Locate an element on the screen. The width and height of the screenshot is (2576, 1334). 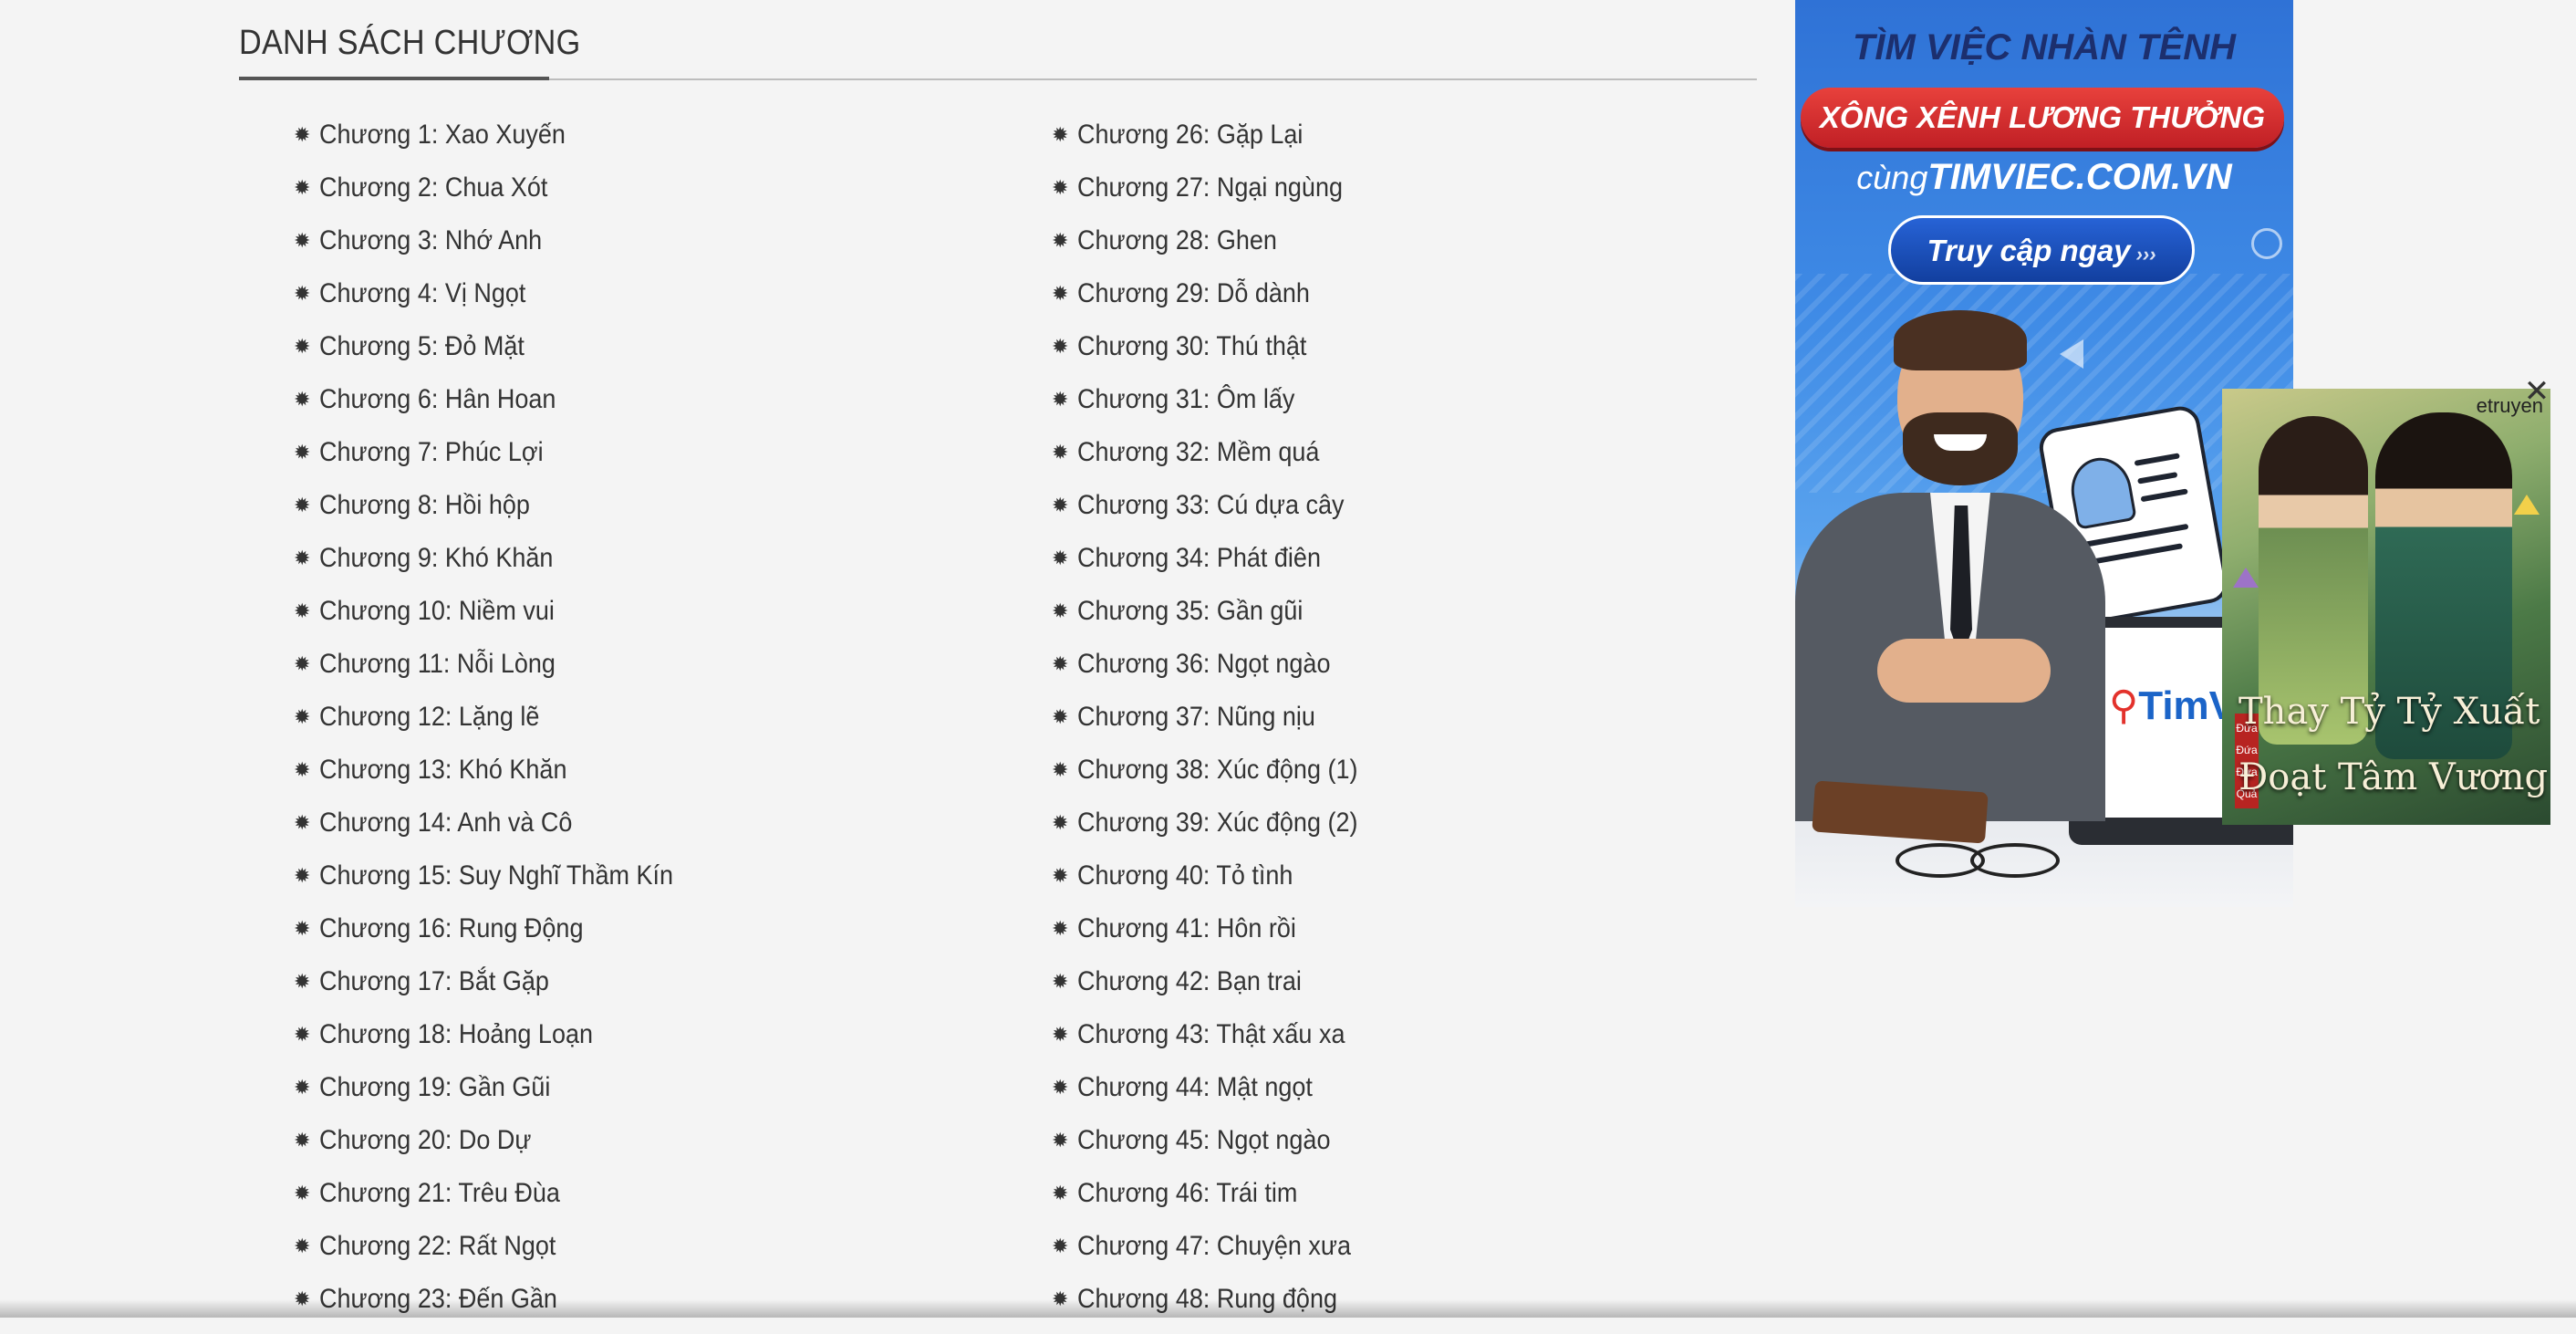
chapter-link: ✹ Chương 9: Khó Khăn is located at coordinates (503, 566).